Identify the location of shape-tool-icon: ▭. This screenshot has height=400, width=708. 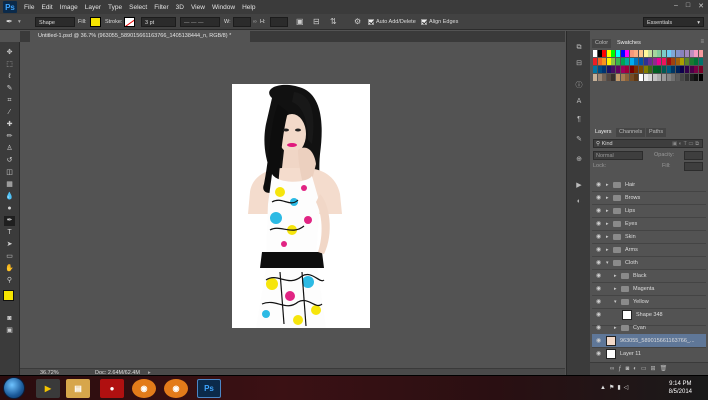
(9, 257).